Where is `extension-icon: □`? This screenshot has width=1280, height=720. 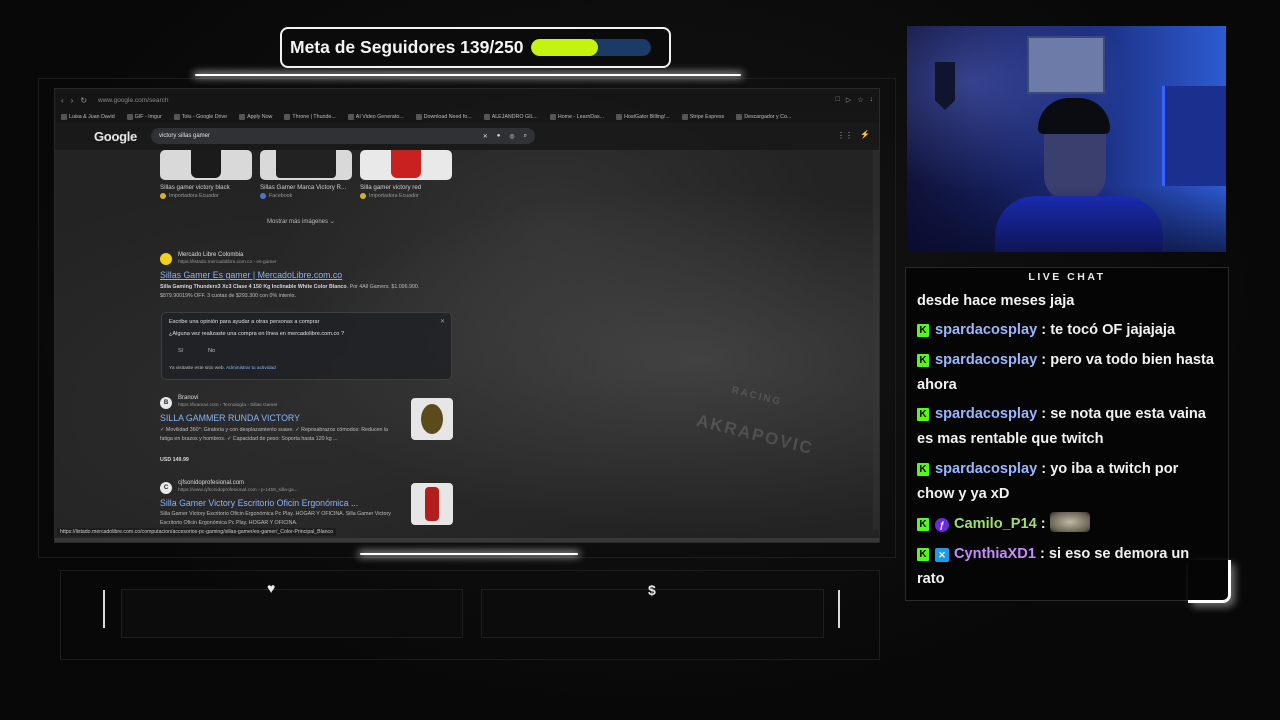 extension-icon: □ is located at coordinates (838, 100).